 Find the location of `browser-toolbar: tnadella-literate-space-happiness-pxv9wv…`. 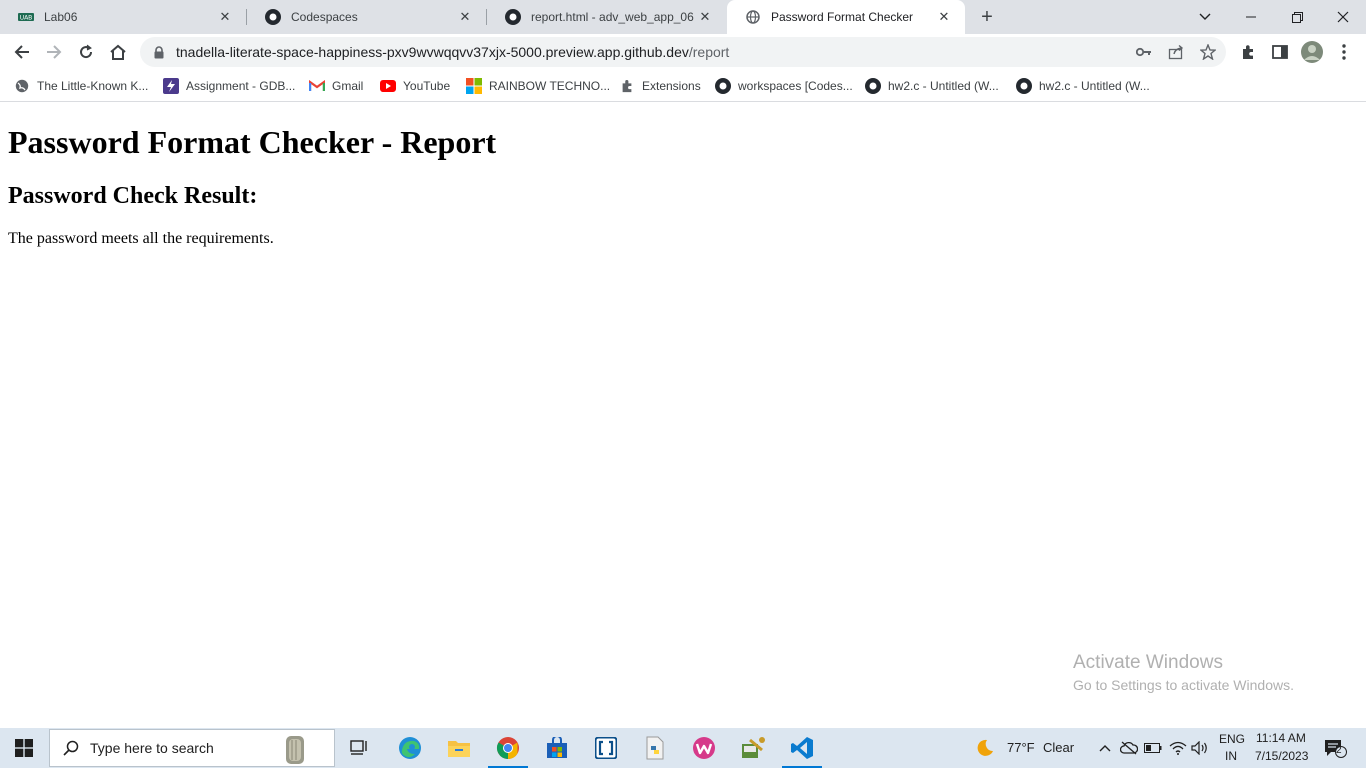

browser-toolbar: tnadella-literate-space-happiness-pxv9wv… is located at coordinates (683, 52).